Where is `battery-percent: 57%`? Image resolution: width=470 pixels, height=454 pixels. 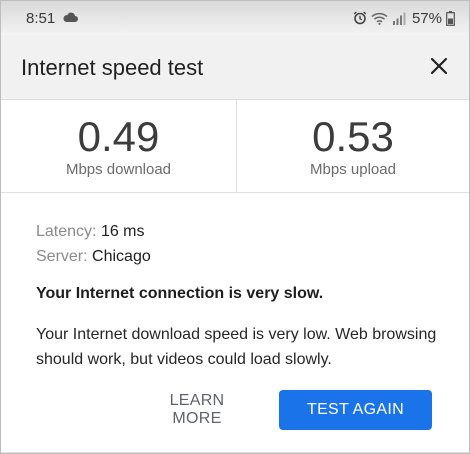 battery-percent: 57% is located at coordinates (426, 18).